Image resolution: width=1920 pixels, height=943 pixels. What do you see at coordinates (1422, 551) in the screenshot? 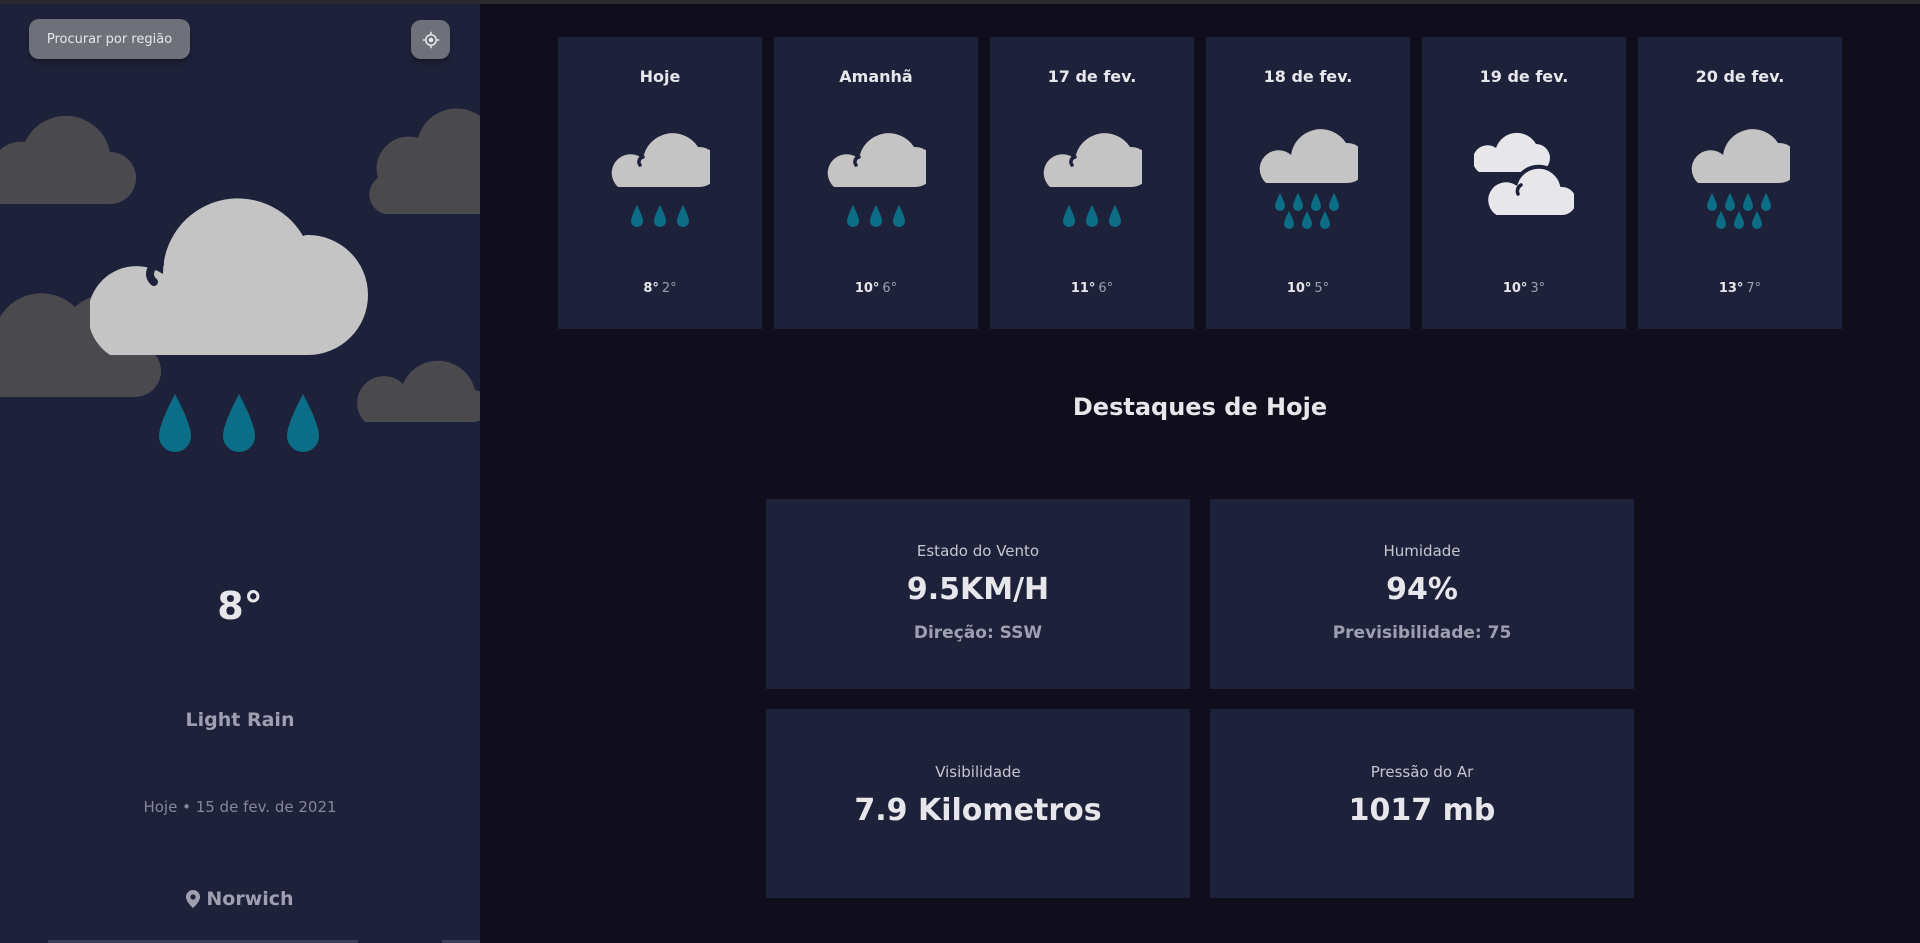
I see `humidity-label: Humidade` at bounding box center [1422, 551].